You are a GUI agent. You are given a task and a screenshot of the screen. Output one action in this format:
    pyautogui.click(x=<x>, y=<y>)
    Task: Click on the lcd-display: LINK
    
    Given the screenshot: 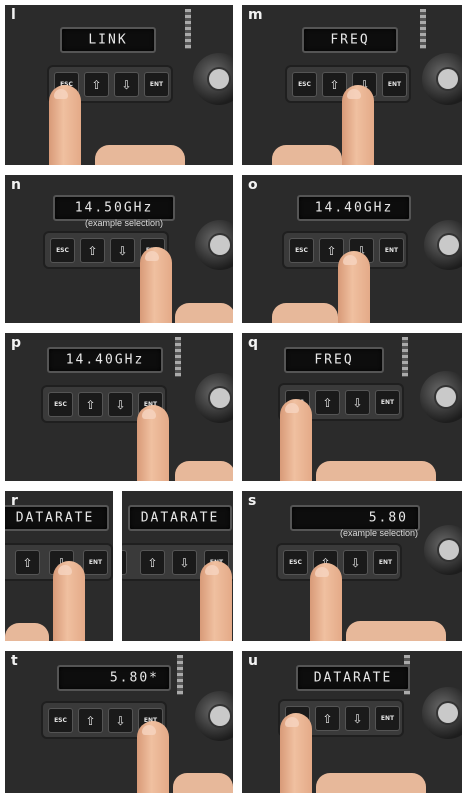 What is the action you would take?
    pyautogui.click(x=108, y=40)
    